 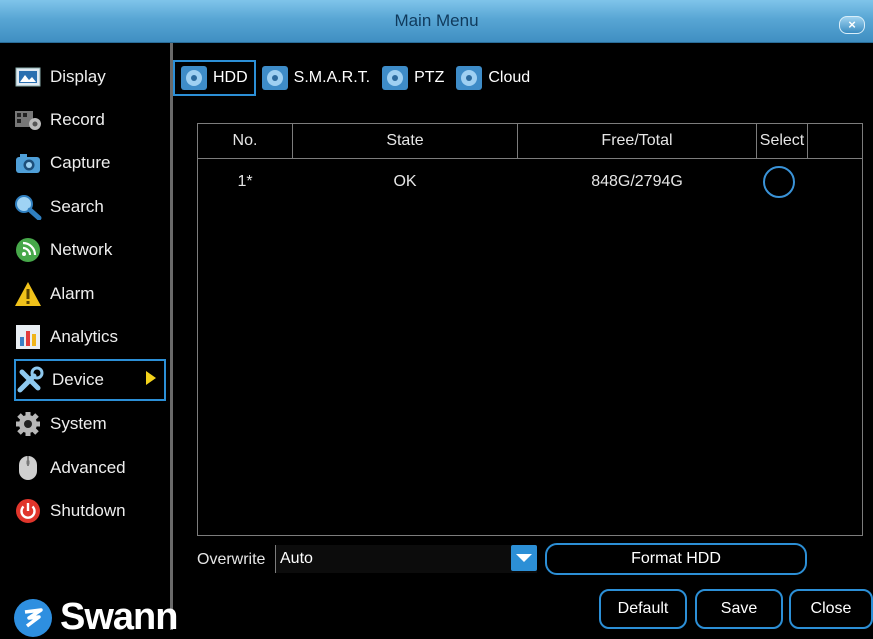 I want to click on sidebar-item-advanced: Advanced, so click(x=89, y=468).